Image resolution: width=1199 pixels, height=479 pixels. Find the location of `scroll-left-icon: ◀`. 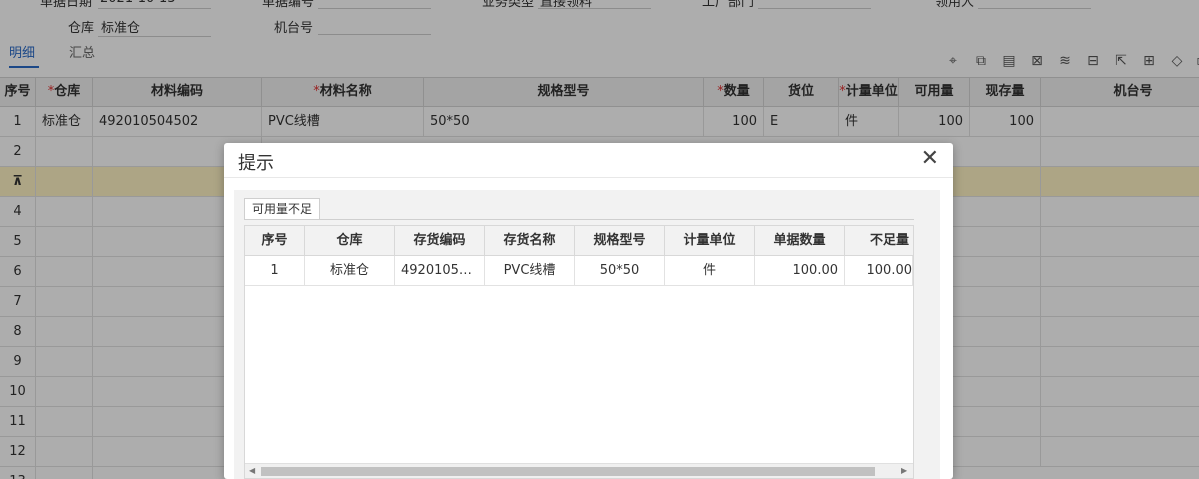

scroll-left-icon: ◀ is located at coordinates (252, 470).